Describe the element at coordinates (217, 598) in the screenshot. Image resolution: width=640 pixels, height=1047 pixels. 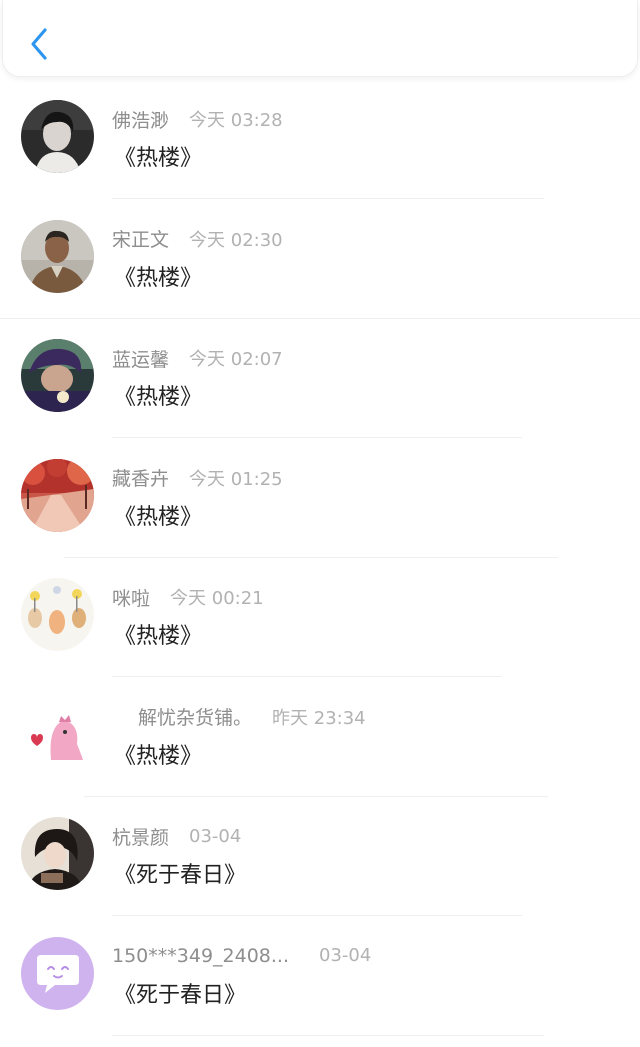
I see `timestamp: 今天 00:21` at that location.